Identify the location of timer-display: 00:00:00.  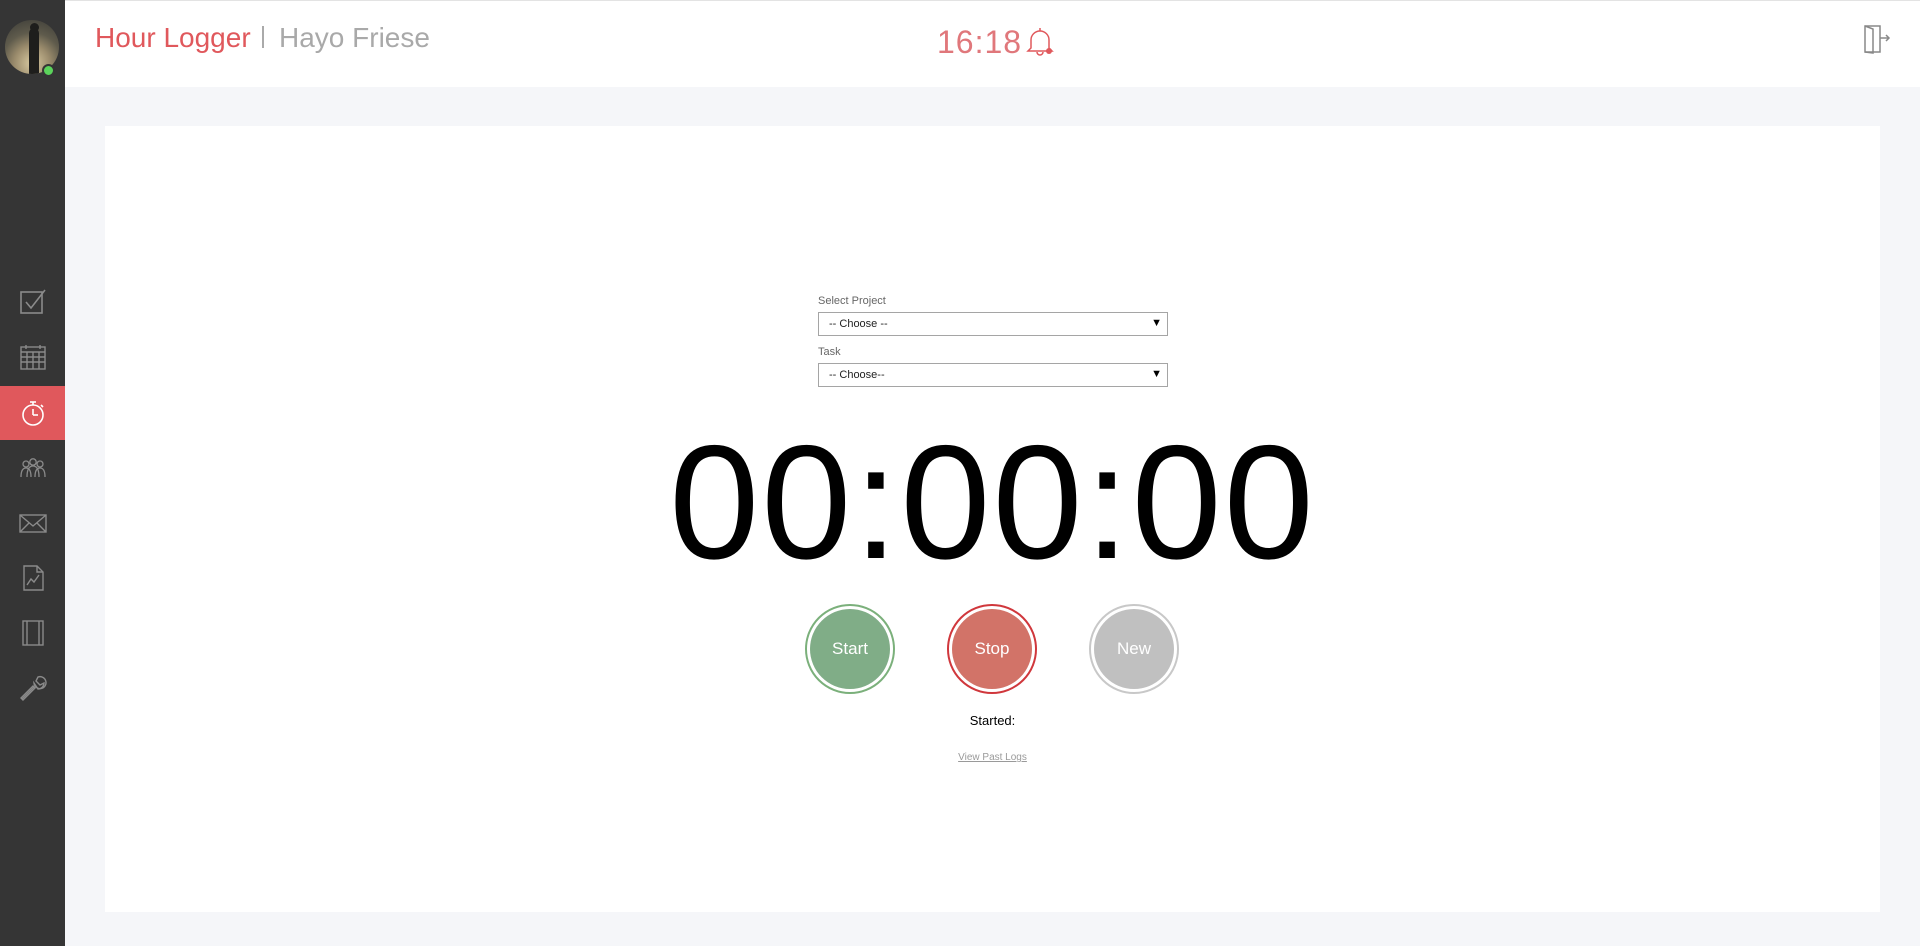
(992, 502).